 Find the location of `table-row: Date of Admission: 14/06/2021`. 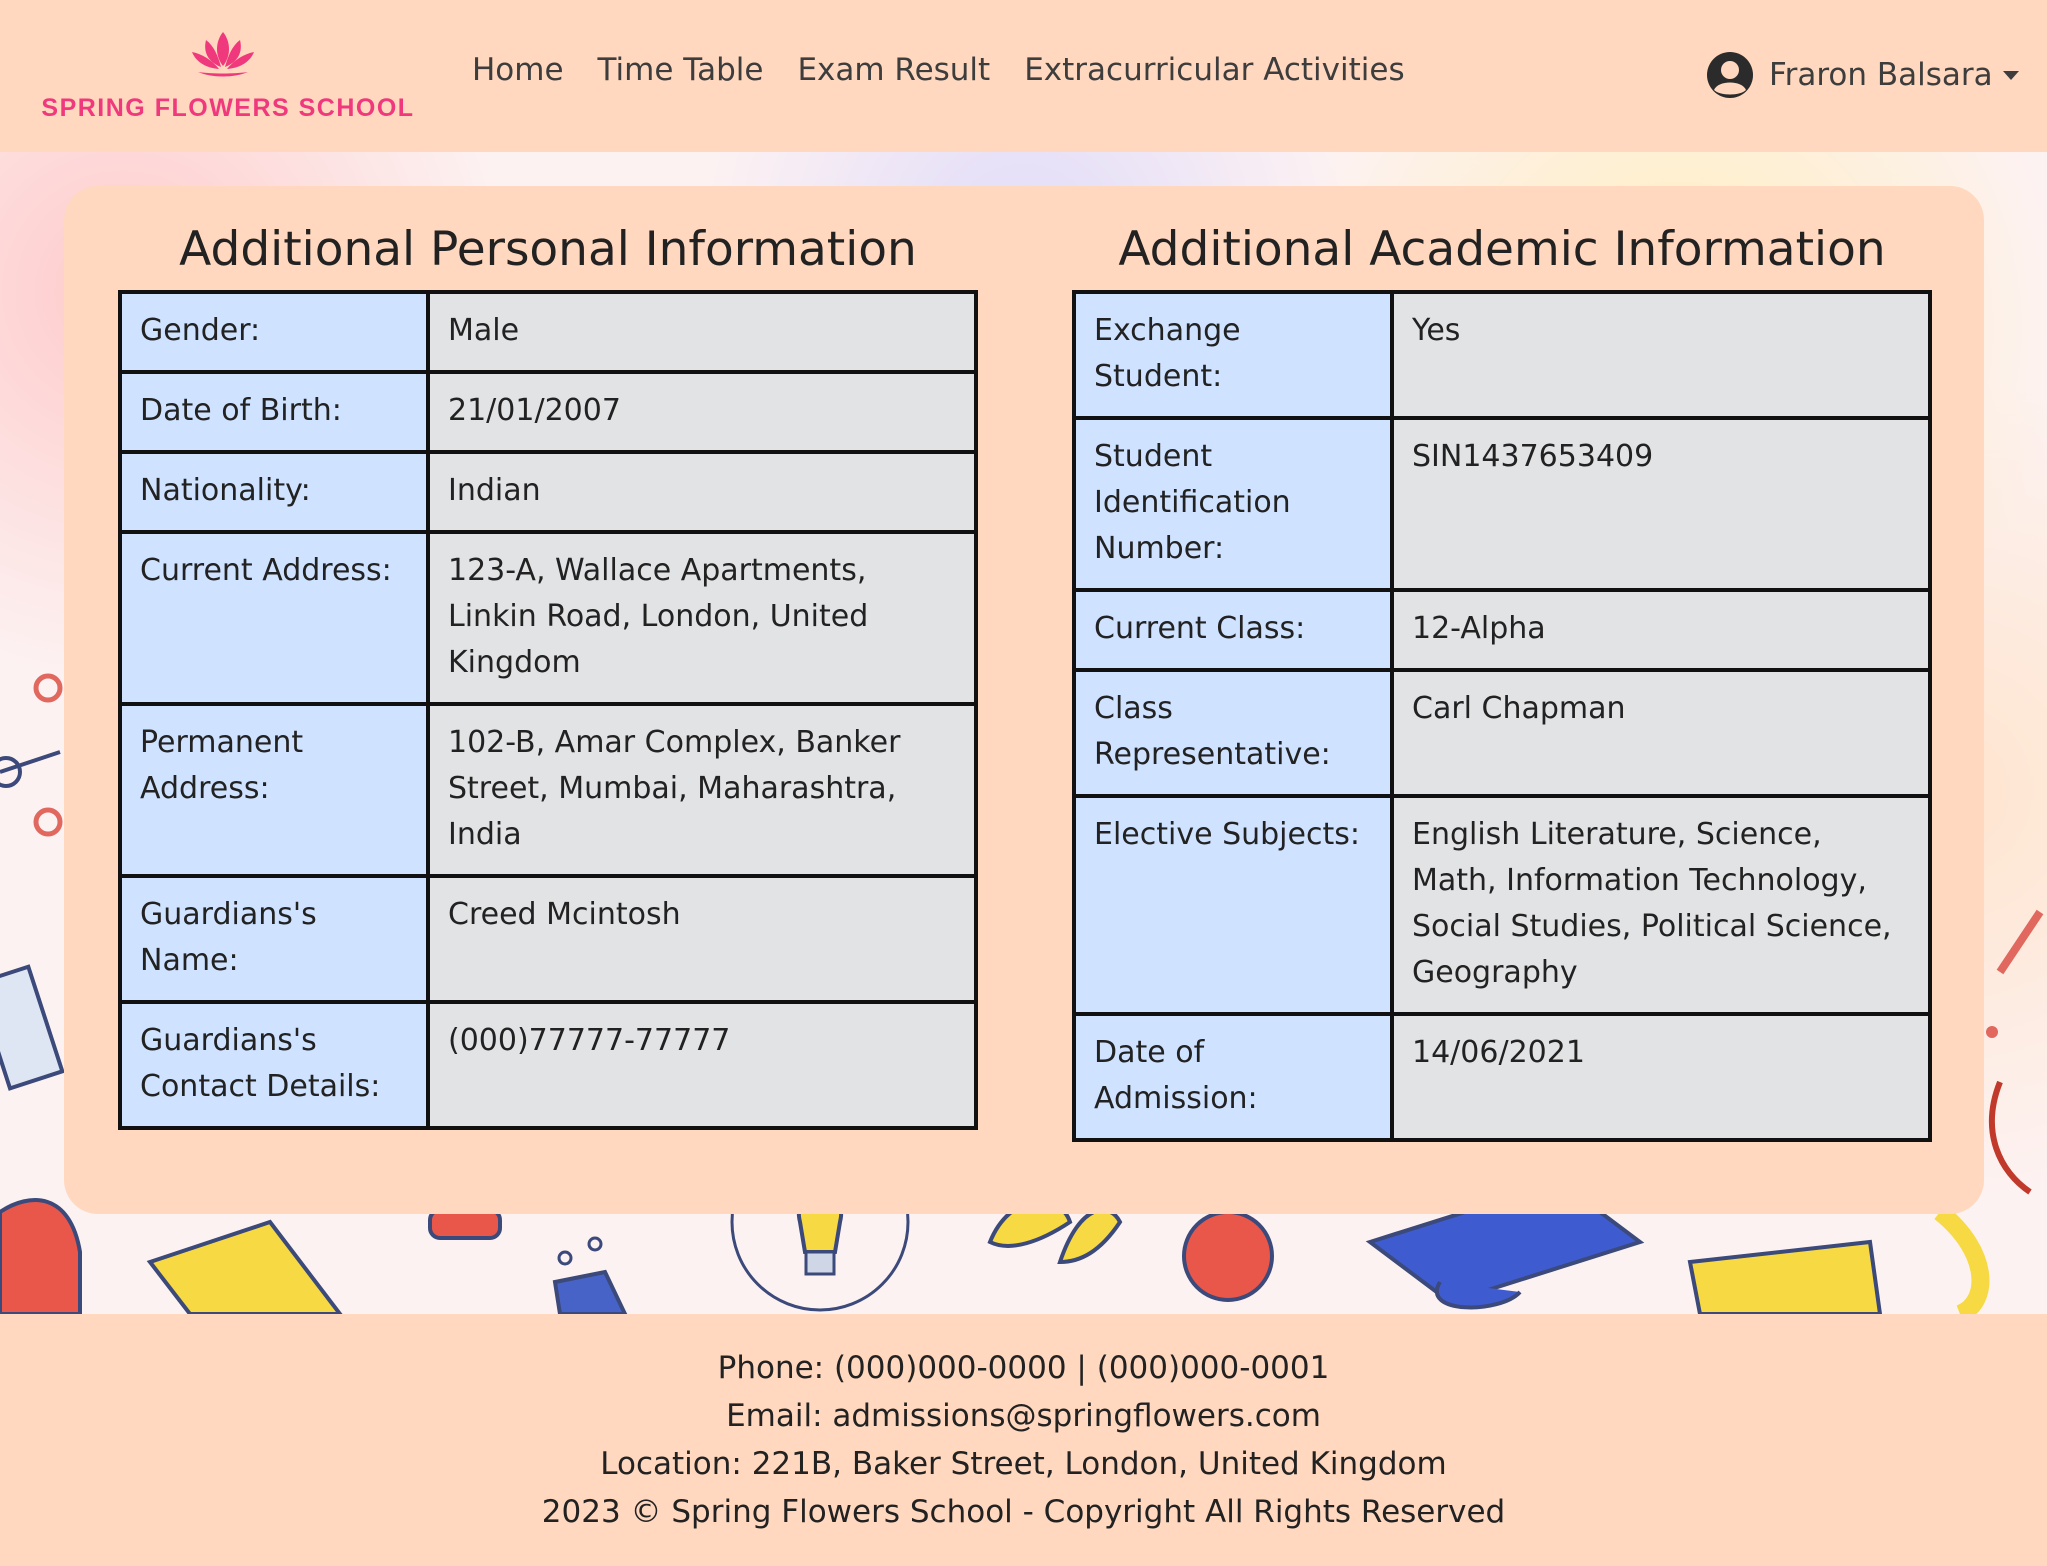

table-row: Date of Admission: 14/06/2021 is located at coordinates (1502, 1077).